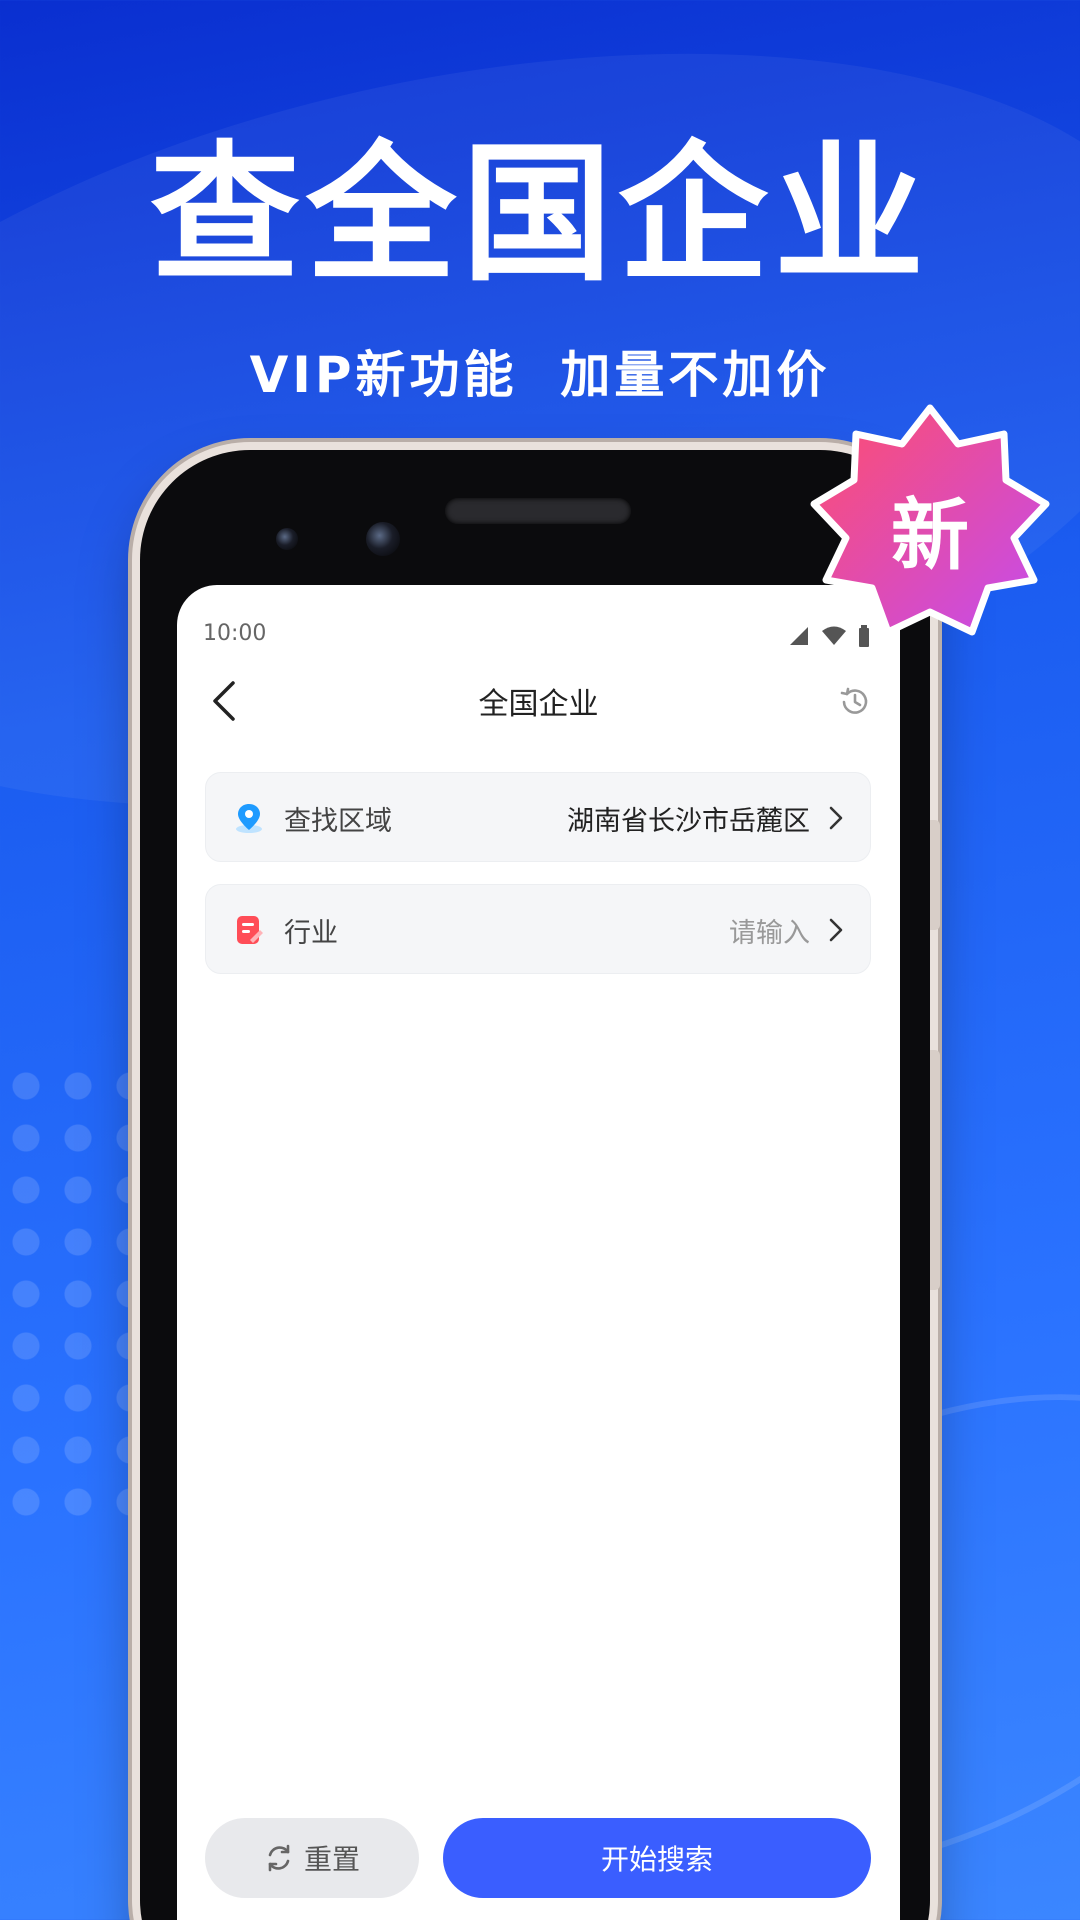 The width and height of the screenshot is (1080, 1920). Describe the element at coordinates (311, 933) in the screenshot. I see `industry-label: 行业` at that location.